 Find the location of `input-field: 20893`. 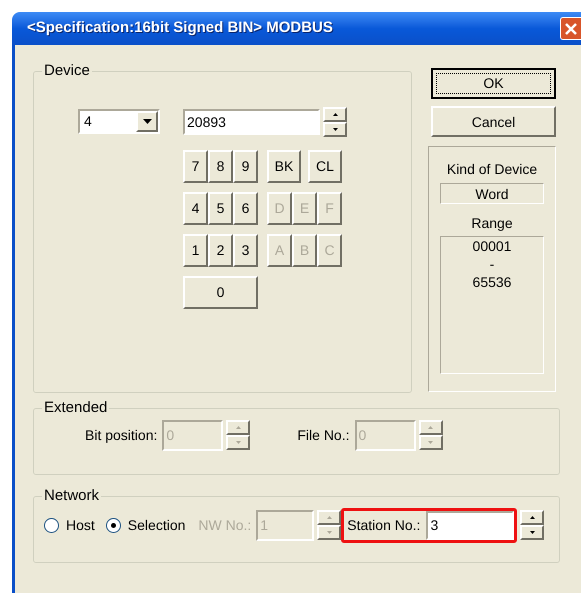

input-field: 20893 is located at coordinates (251, 121).